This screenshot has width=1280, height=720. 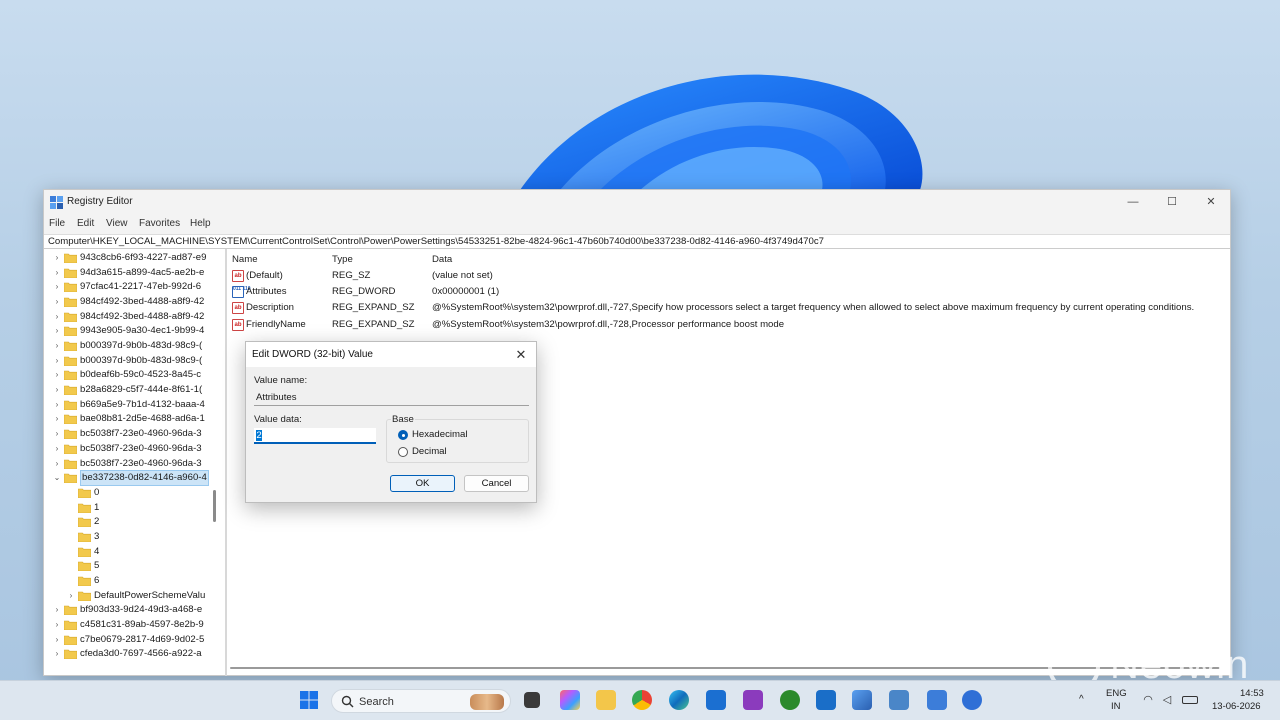 I want to click on dialog-close-button: ✕, so click(x=521, y=355).